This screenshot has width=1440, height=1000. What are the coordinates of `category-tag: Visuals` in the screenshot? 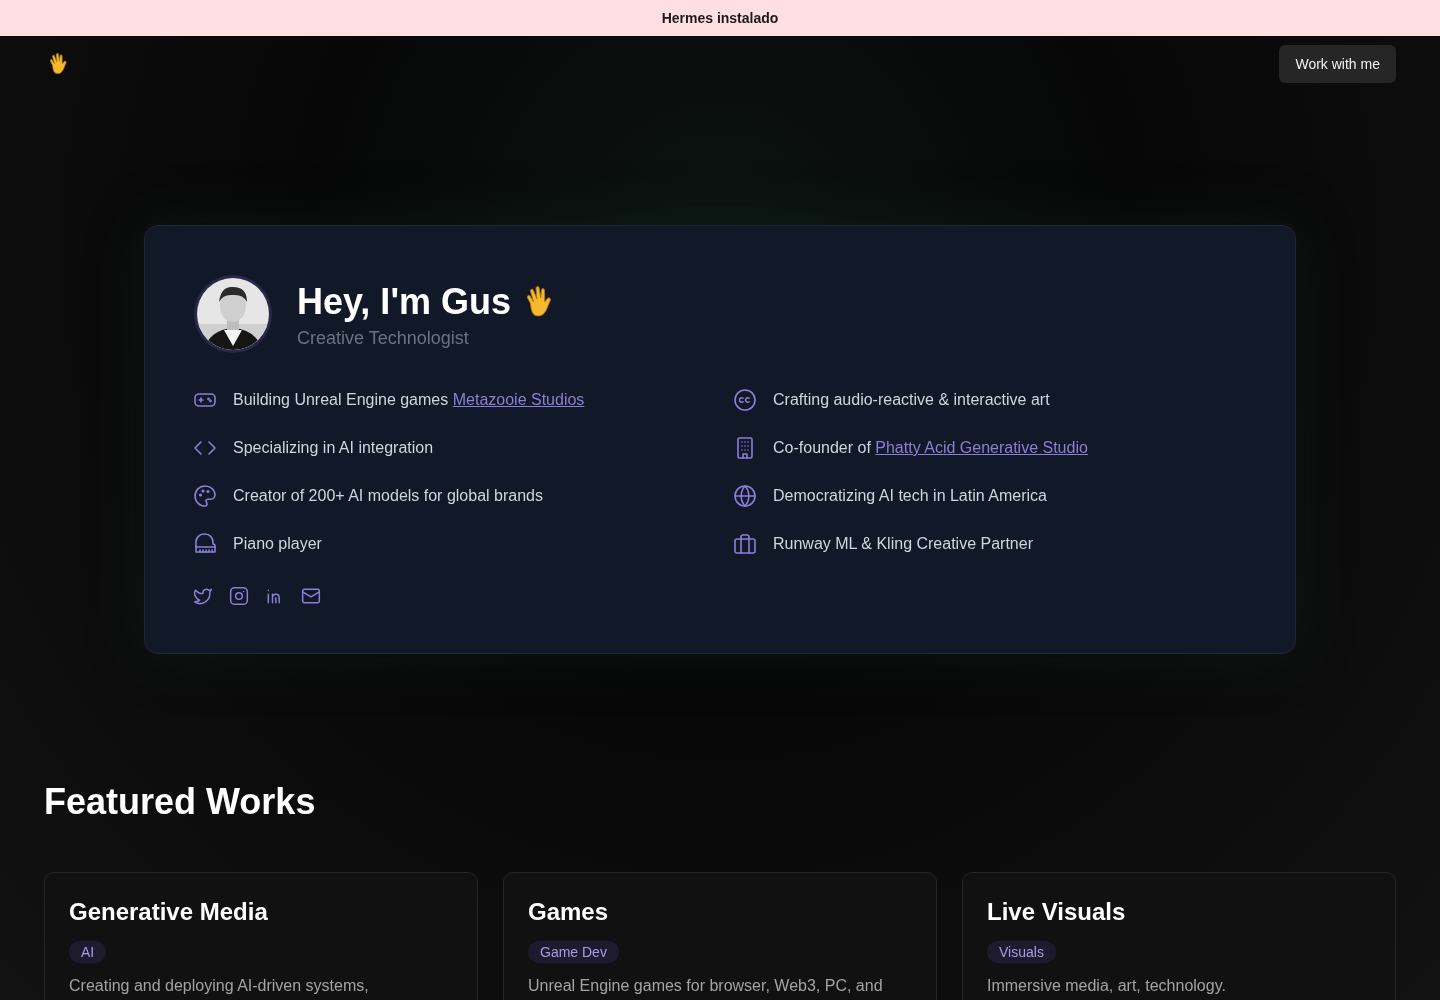 It's located at (1021, 952).